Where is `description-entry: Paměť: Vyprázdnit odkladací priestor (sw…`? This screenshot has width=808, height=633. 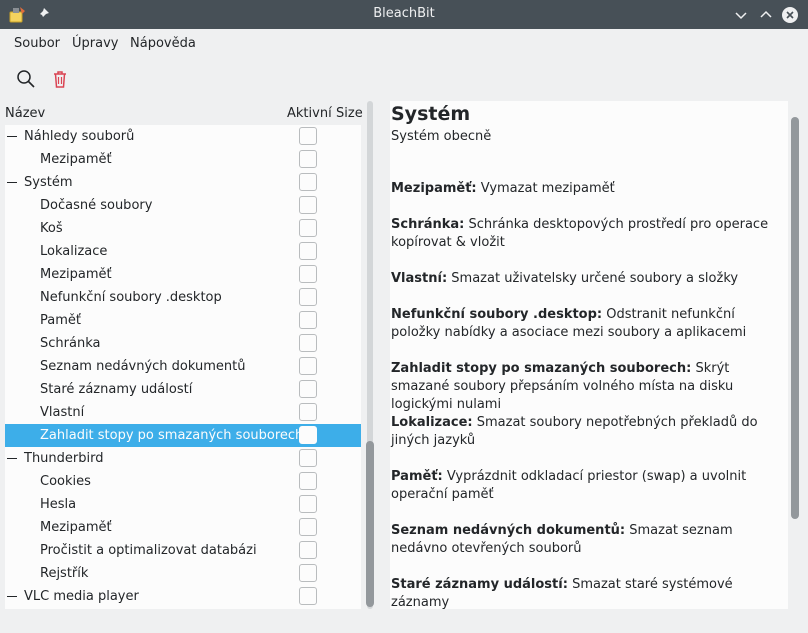 description-entry: Paměť: Vyprázdnit odkladací priestor (sw… is located at coordinates (587, 486).